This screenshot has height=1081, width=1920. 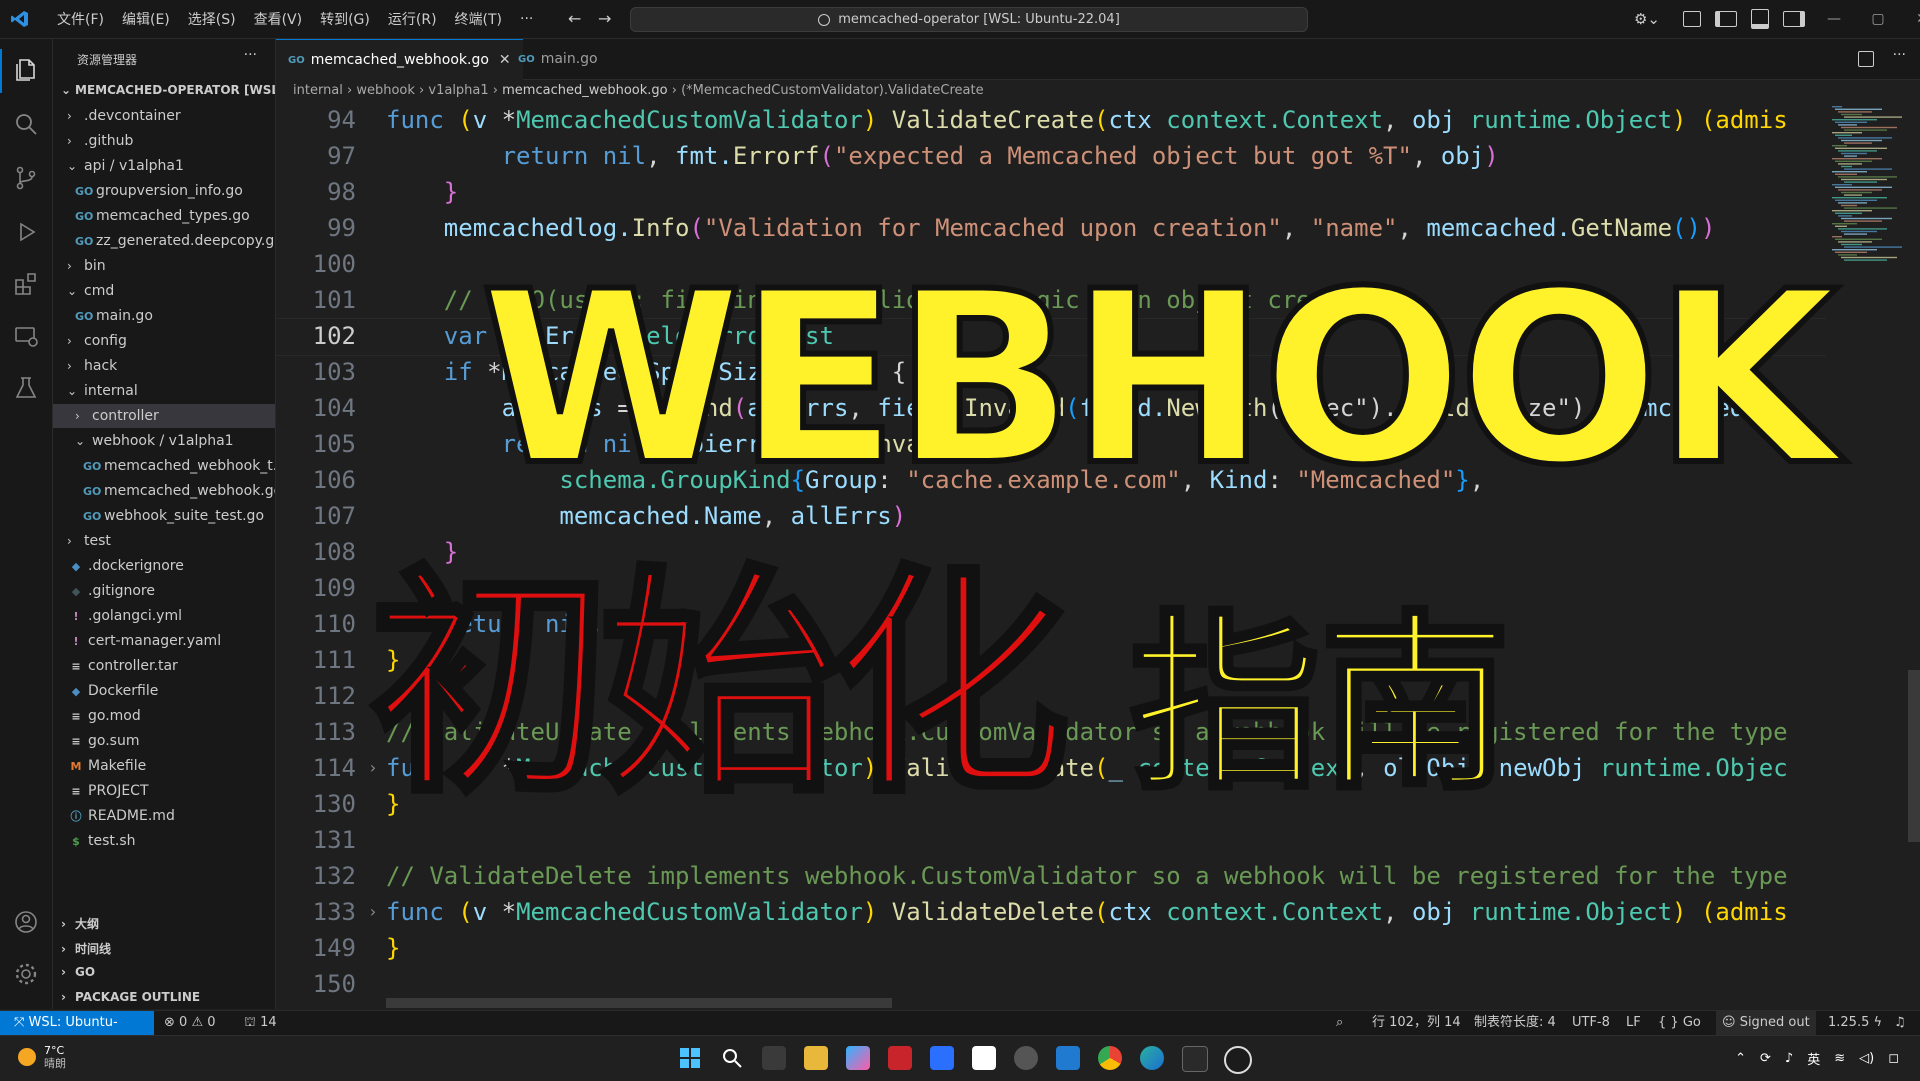 What do you see at coordinates (1195, 1059) in the screenshot?
I see `terminal-icon` at bounding box center [1195, 1059].